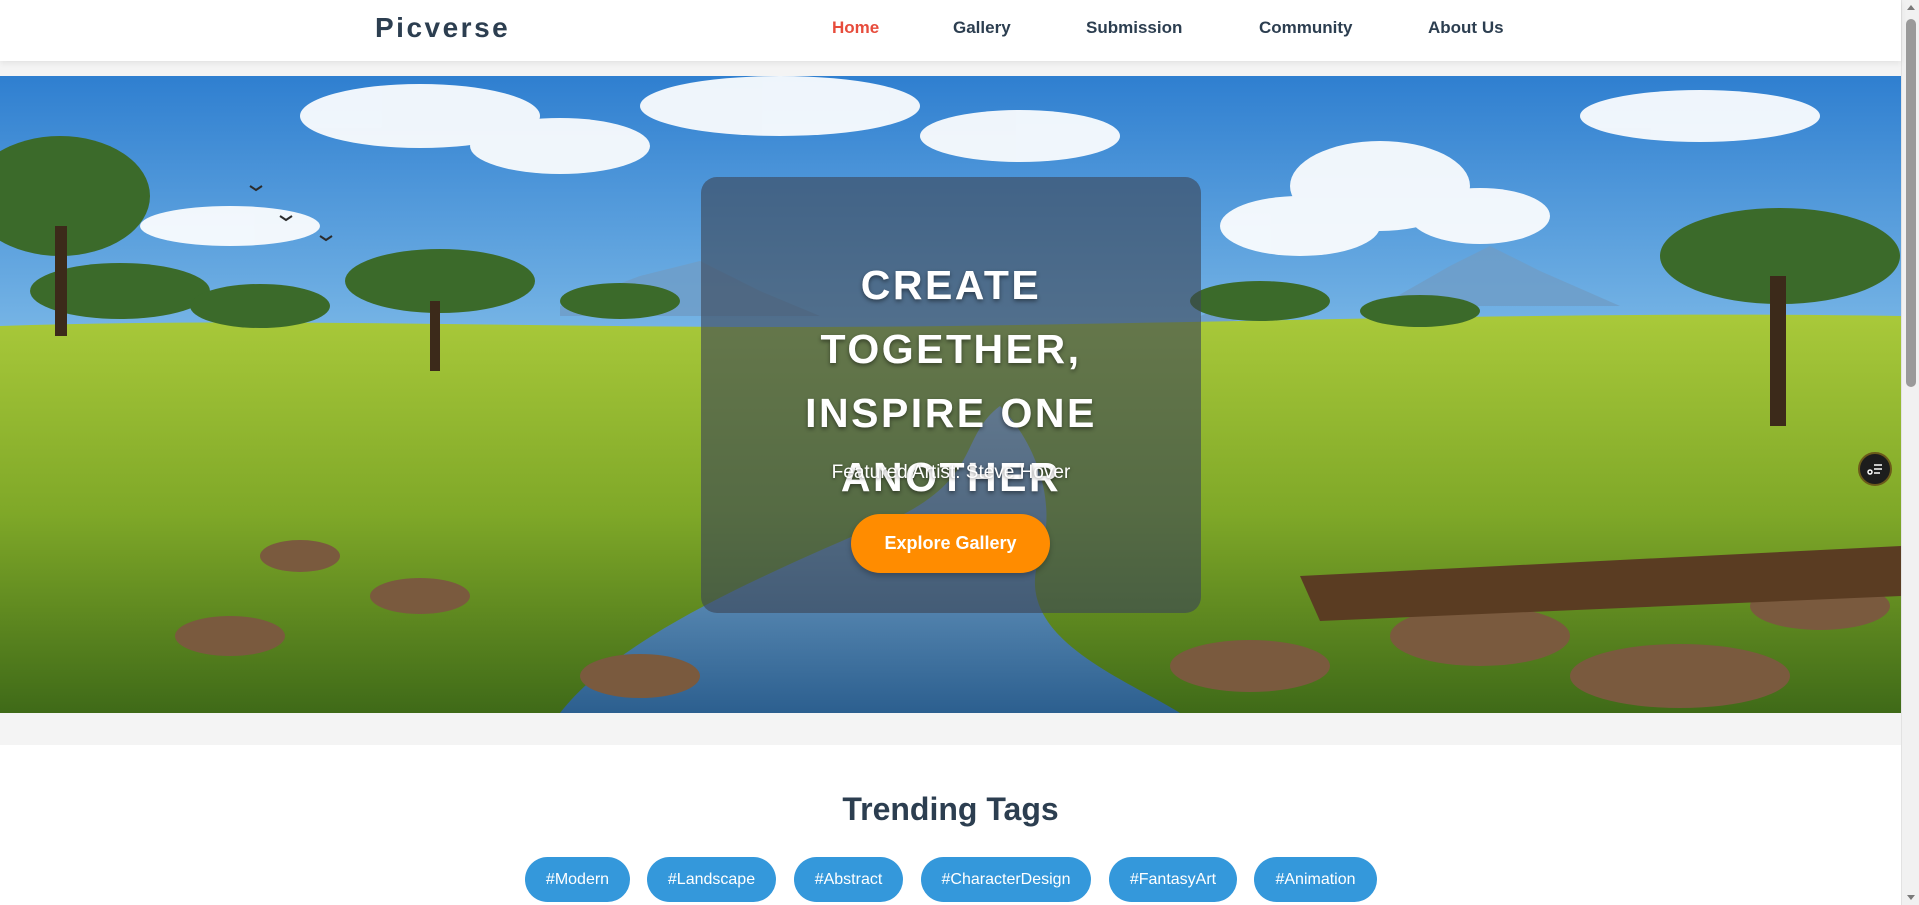 The image size is (1919, 905). What do you see at coordinates (577, 879) in the screenshot?
I see `tag-modern: #Modern` at bounding box center [577, 879].